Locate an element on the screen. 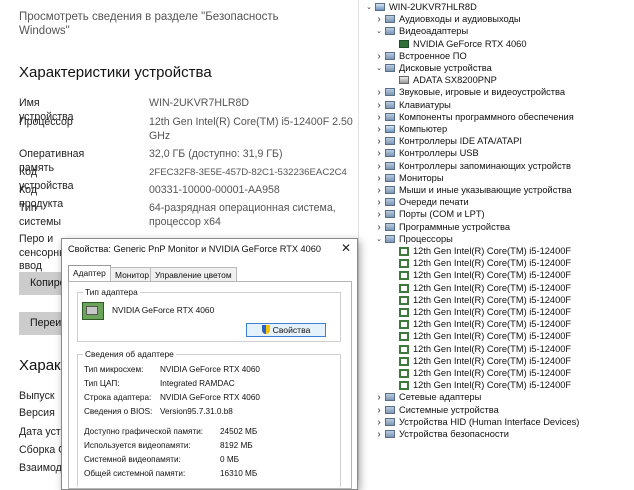  tree-row: NVIDIA GeForce RTX 4060 is located at coordinates (496, 44).